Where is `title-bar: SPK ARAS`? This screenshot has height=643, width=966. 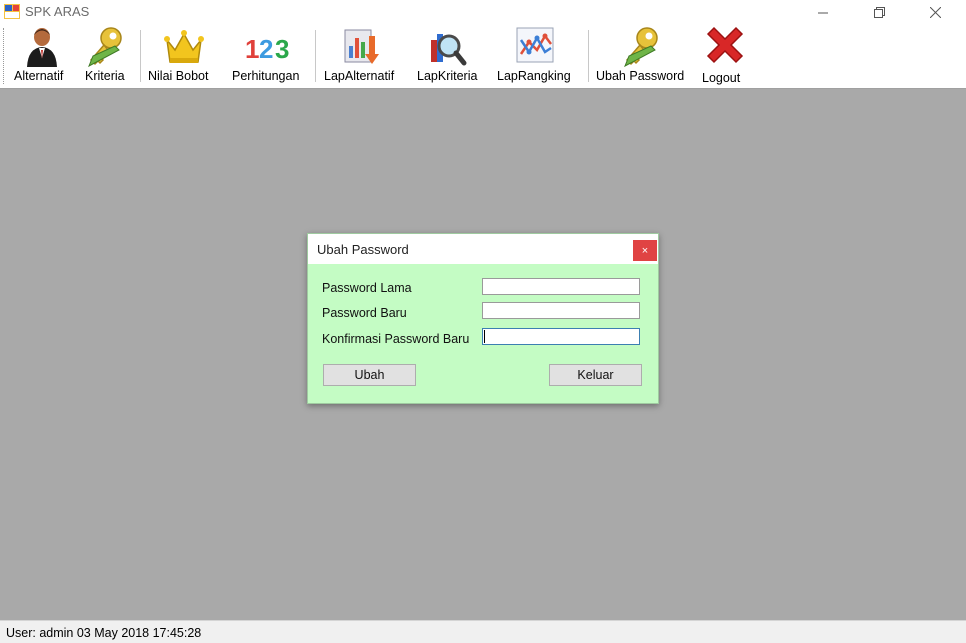 title-bar: SPK ARAS is located at coordinates (483, 12).